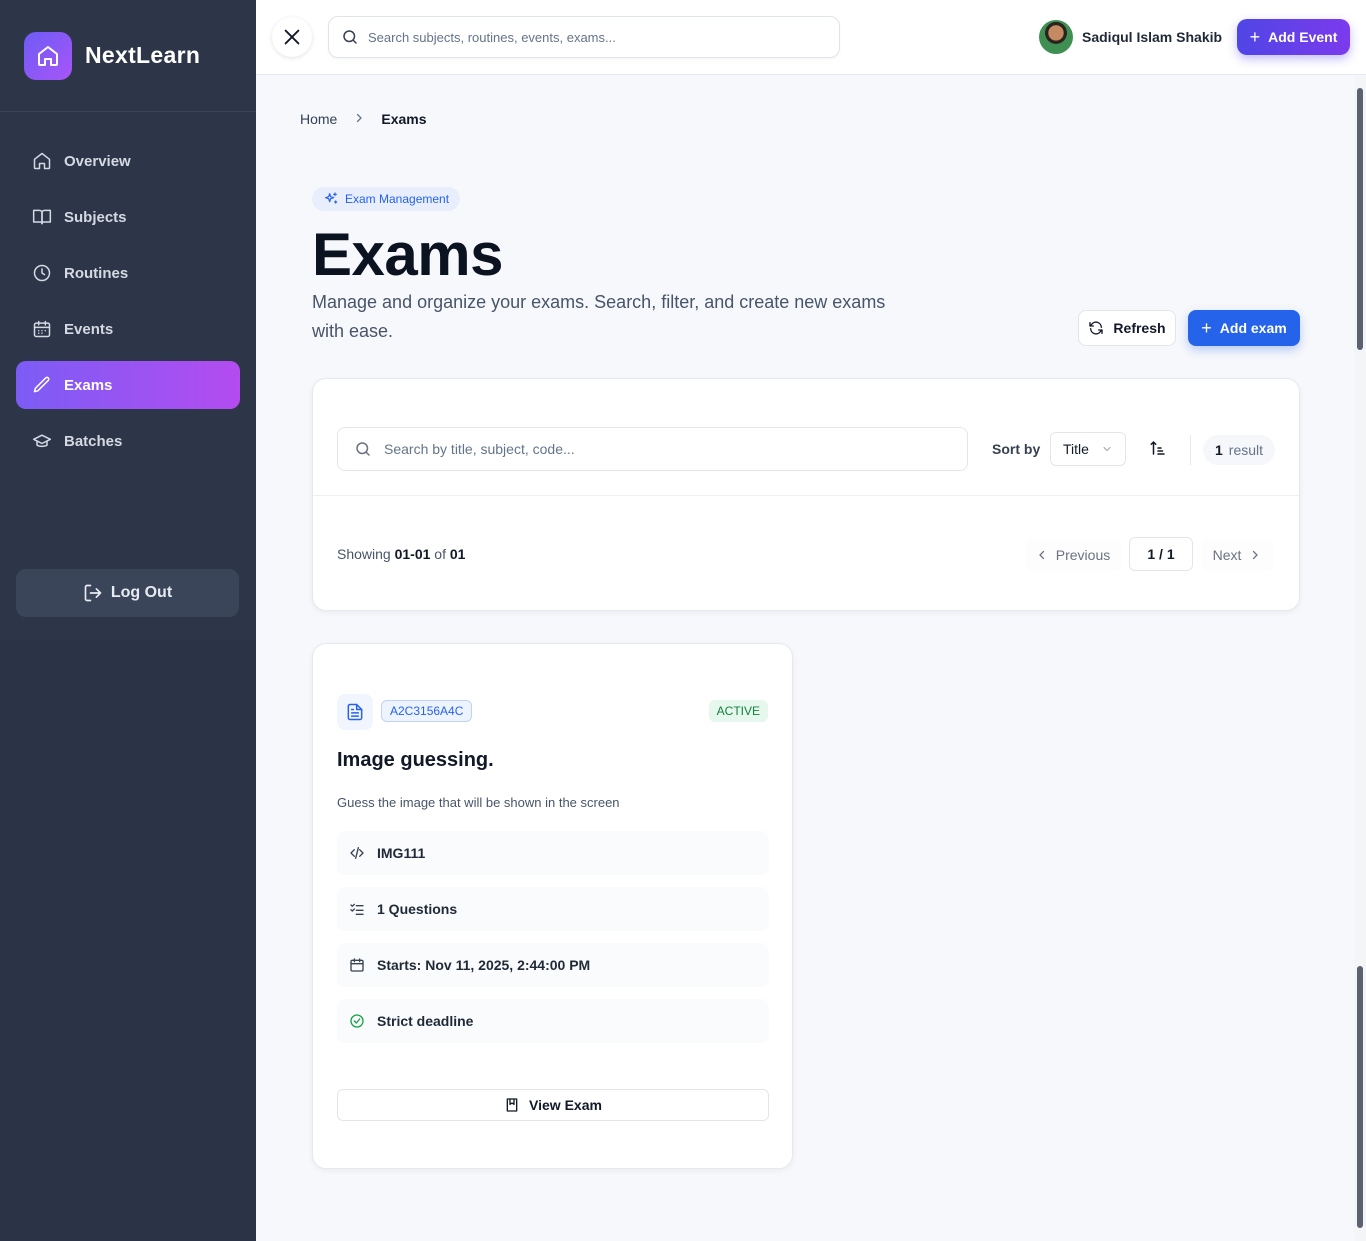  I want to click on global-search-input, so click(588, 37).